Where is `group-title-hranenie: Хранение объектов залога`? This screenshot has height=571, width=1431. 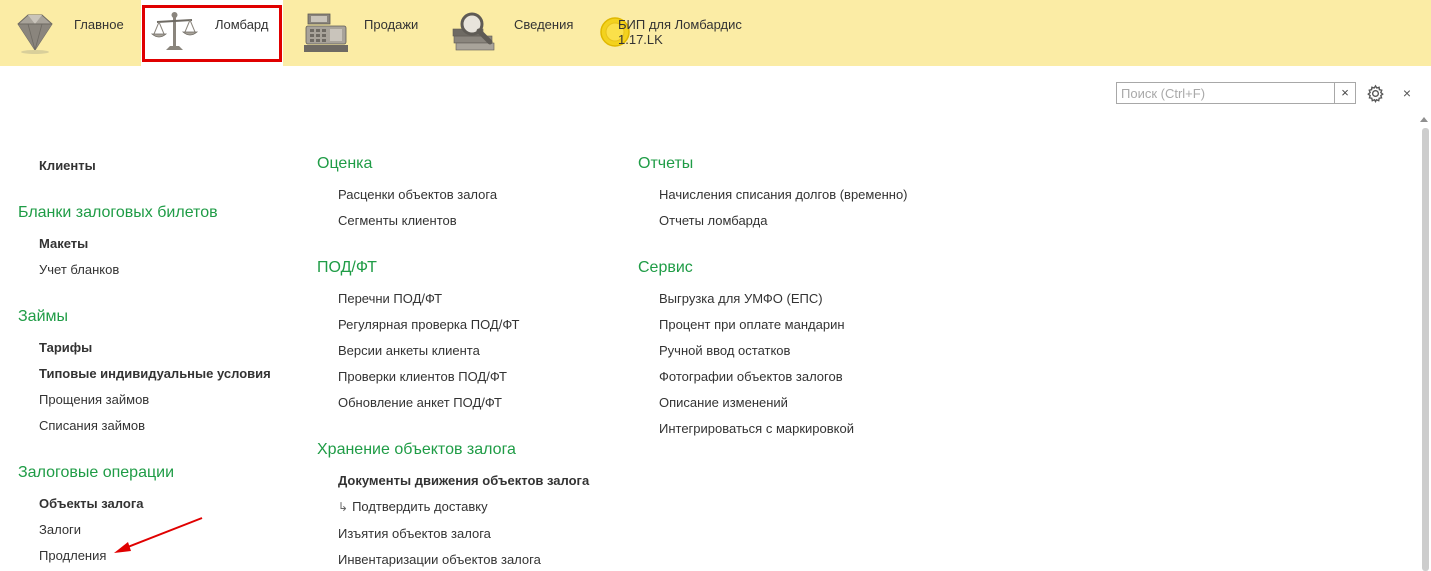 group-title-hranenie: Хранение объектов залога is located at coordinates (416, 449).